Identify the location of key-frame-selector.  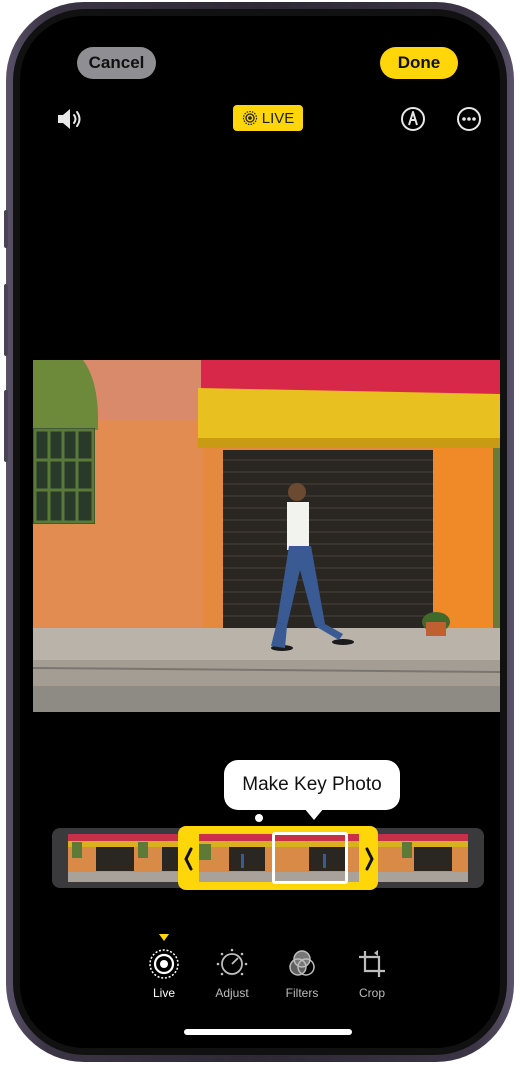
(310, 858).